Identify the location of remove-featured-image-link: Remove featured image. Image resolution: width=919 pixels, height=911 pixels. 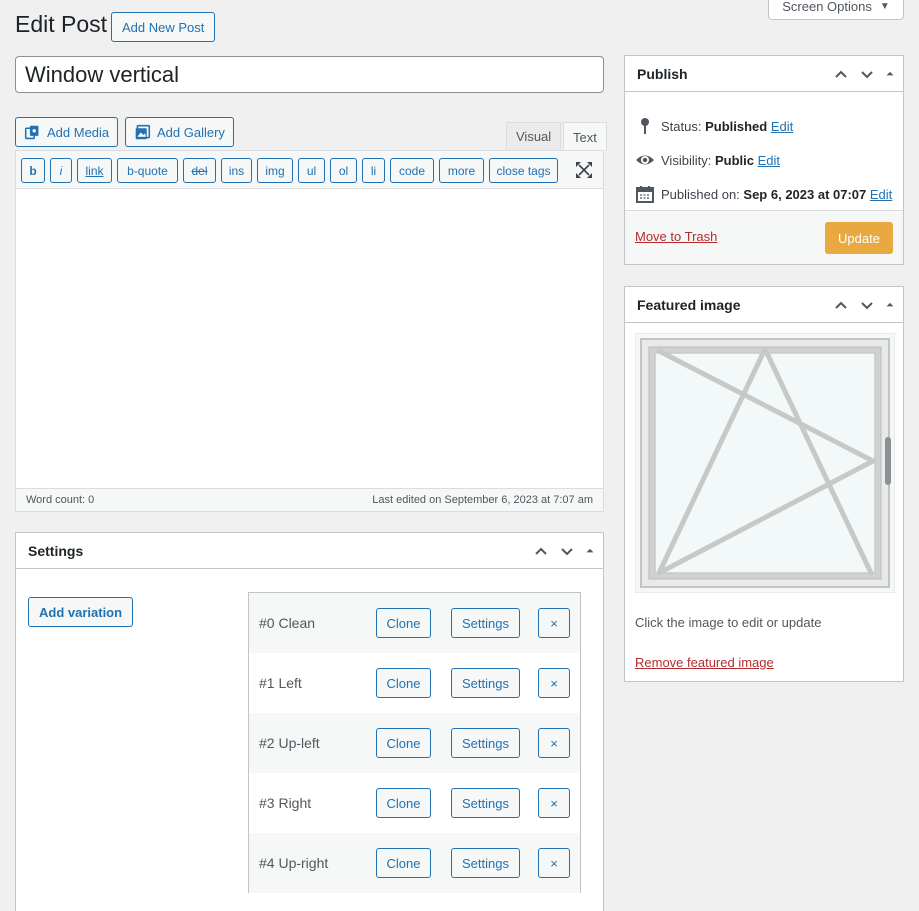
(704, 662).